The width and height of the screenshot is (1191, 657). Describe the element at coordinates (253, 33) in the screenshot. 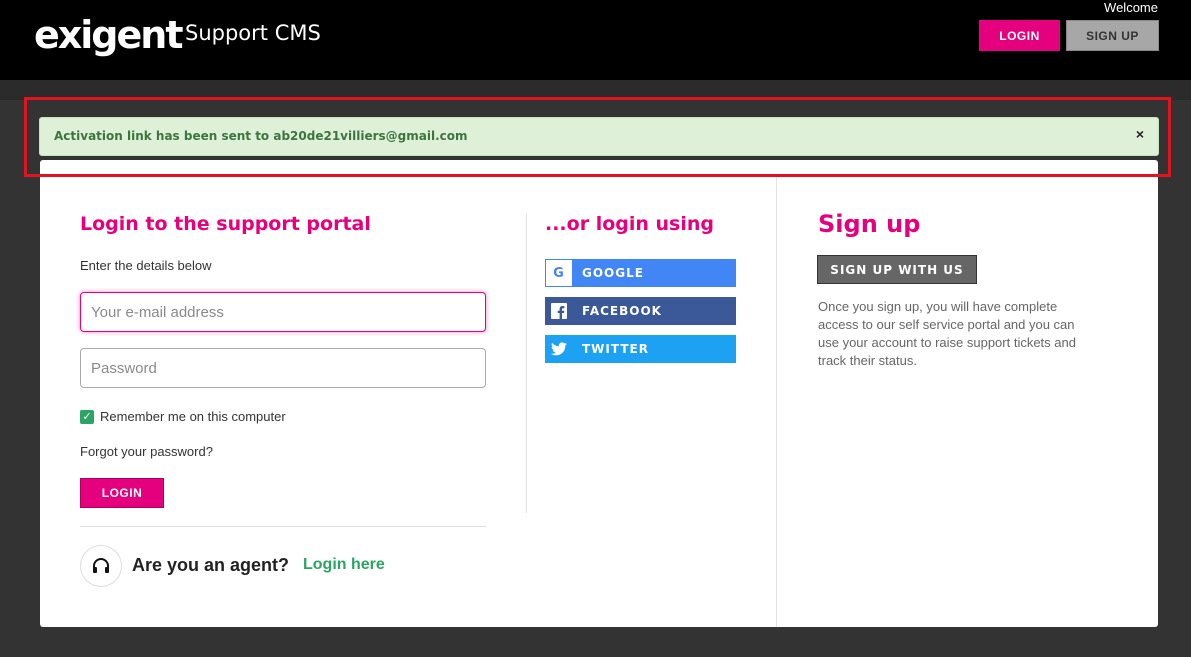

I see `app-title: Support CMS` at that location.